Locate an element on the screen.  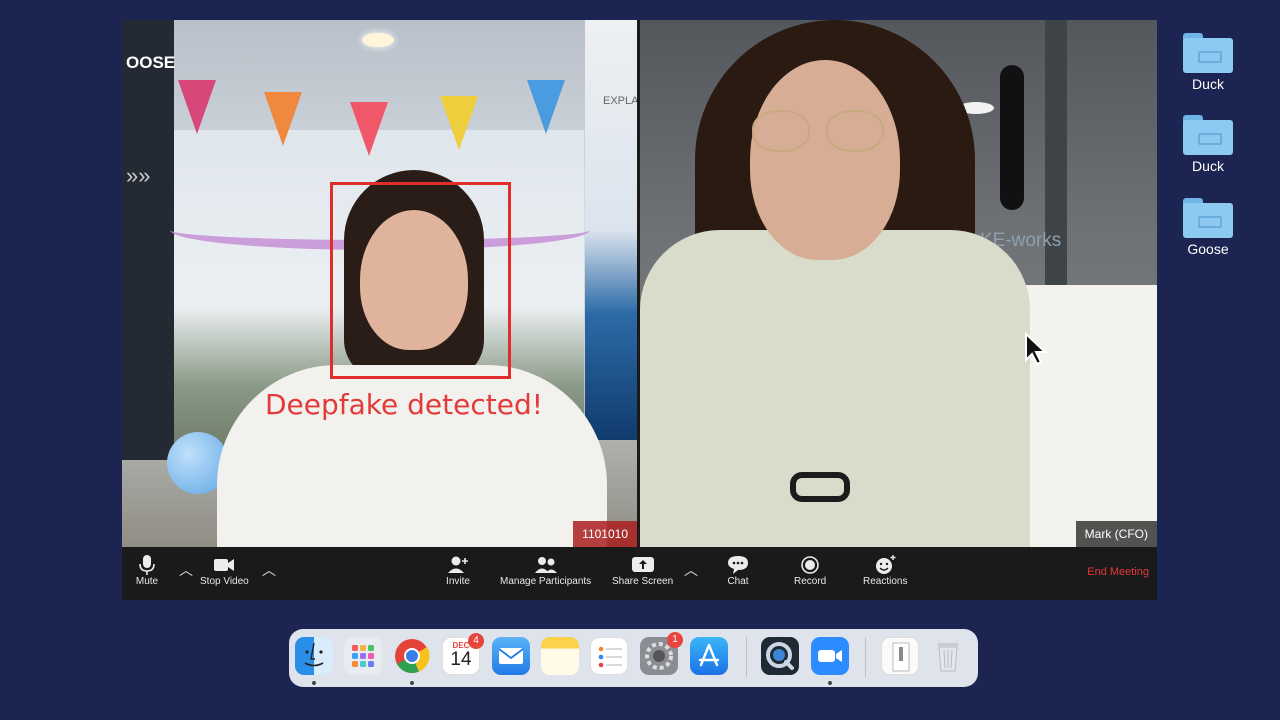
stop-video-button: Stop Video is located at coordinates (224, 570).